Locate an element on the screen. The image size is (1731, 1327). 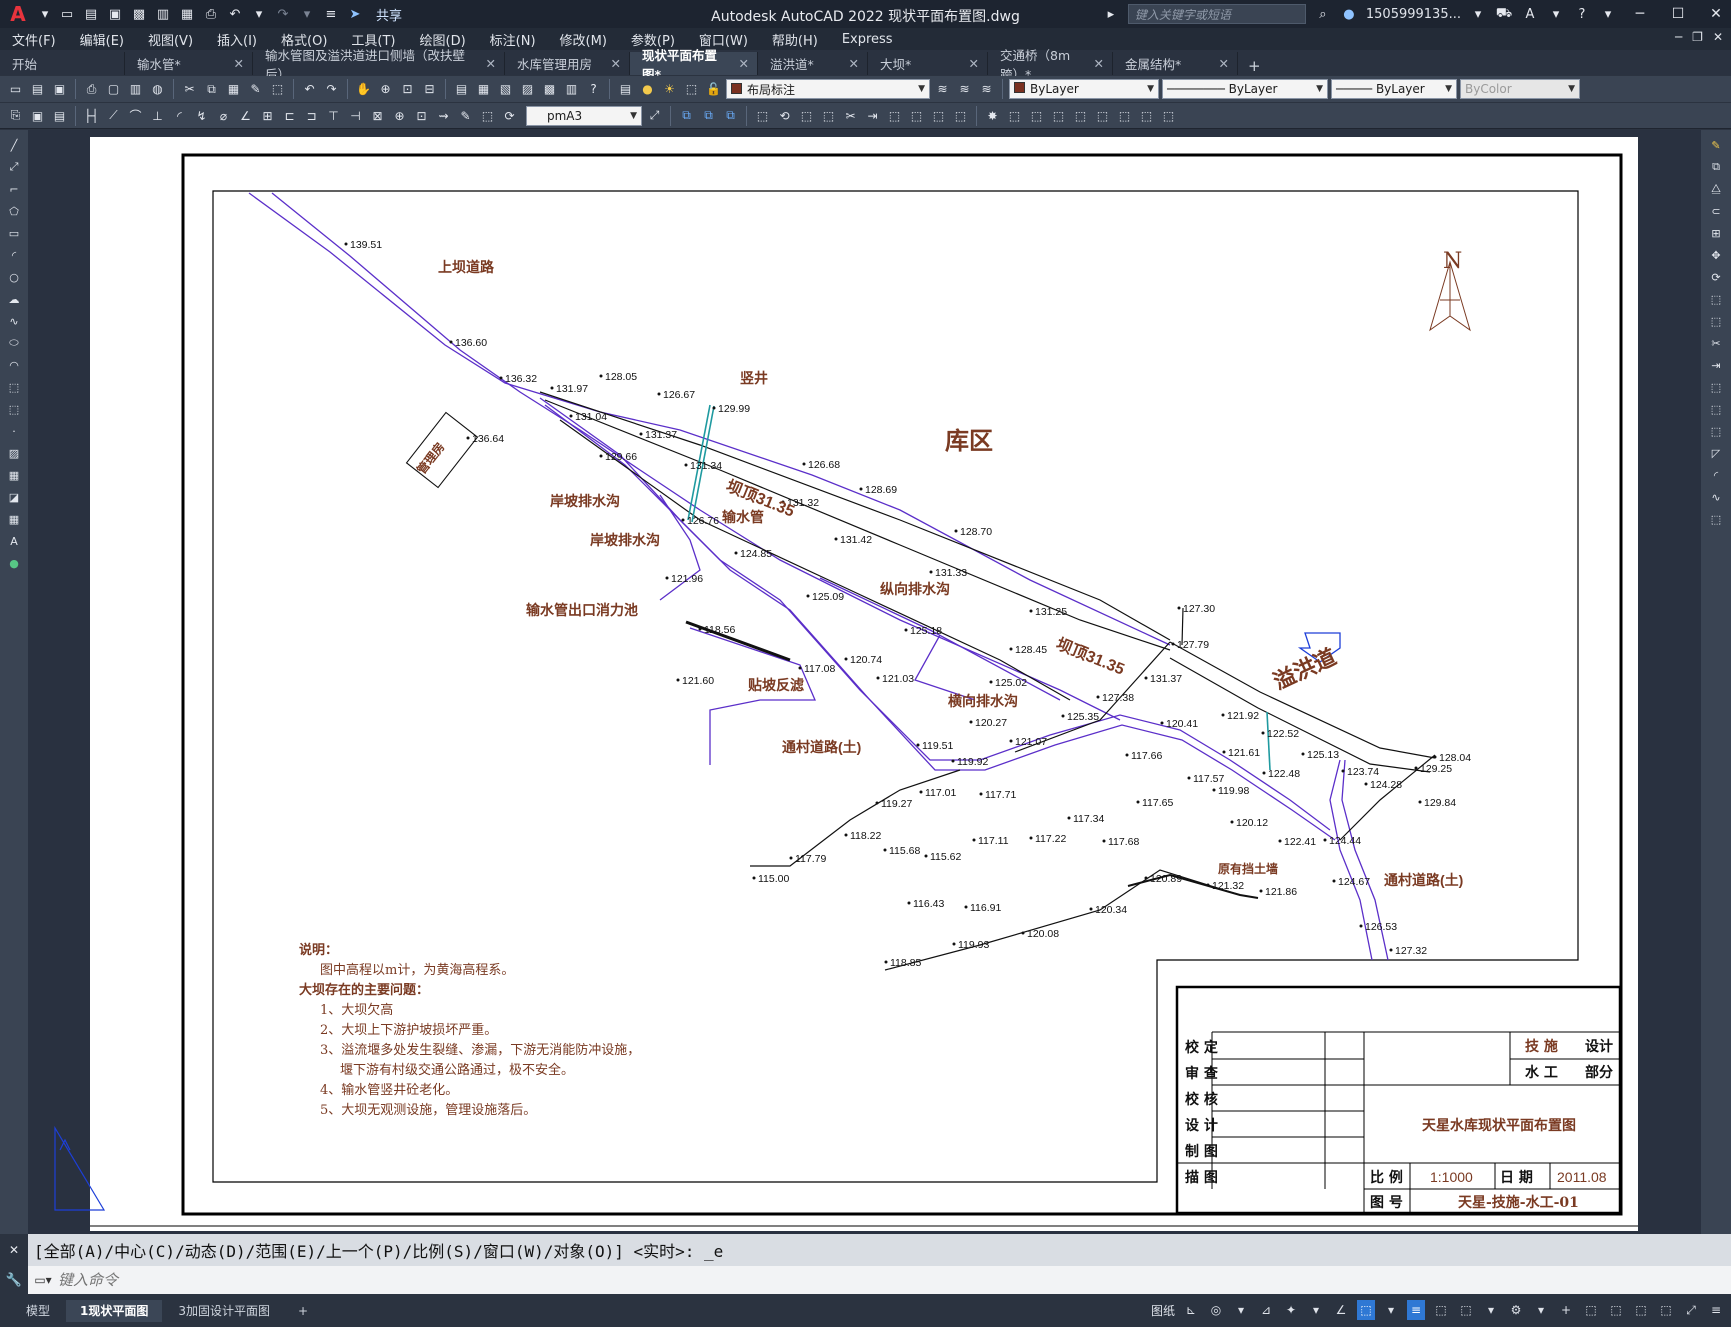
draworder-tool-icon: ⬚ is located at coordinates (1080, 115).